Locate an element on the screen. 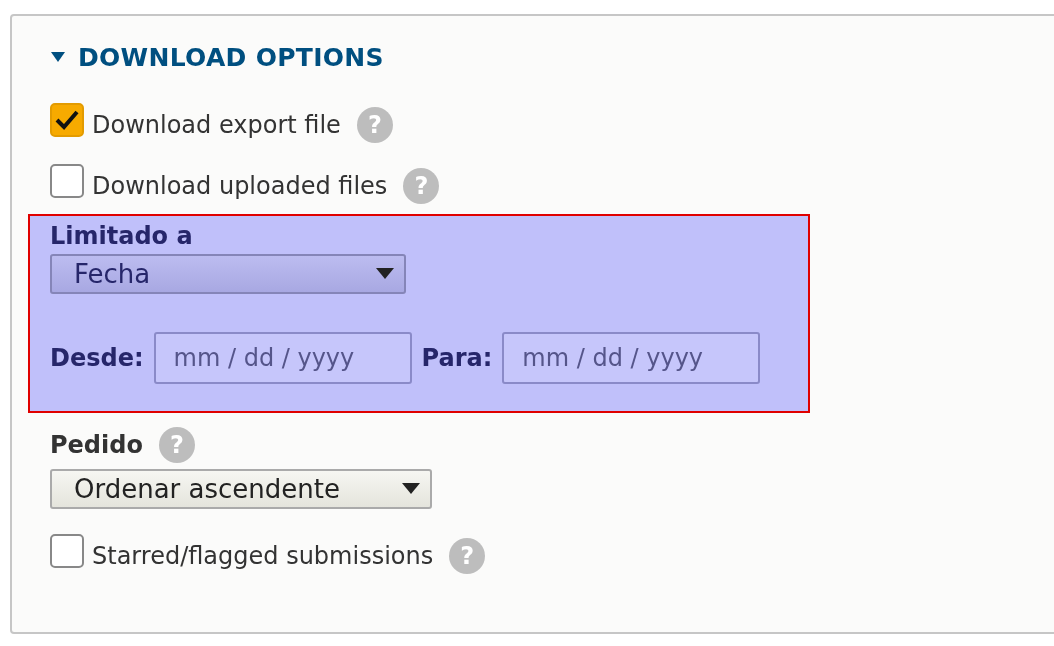  field-label: Pedido is located at coordinates (96, 445).